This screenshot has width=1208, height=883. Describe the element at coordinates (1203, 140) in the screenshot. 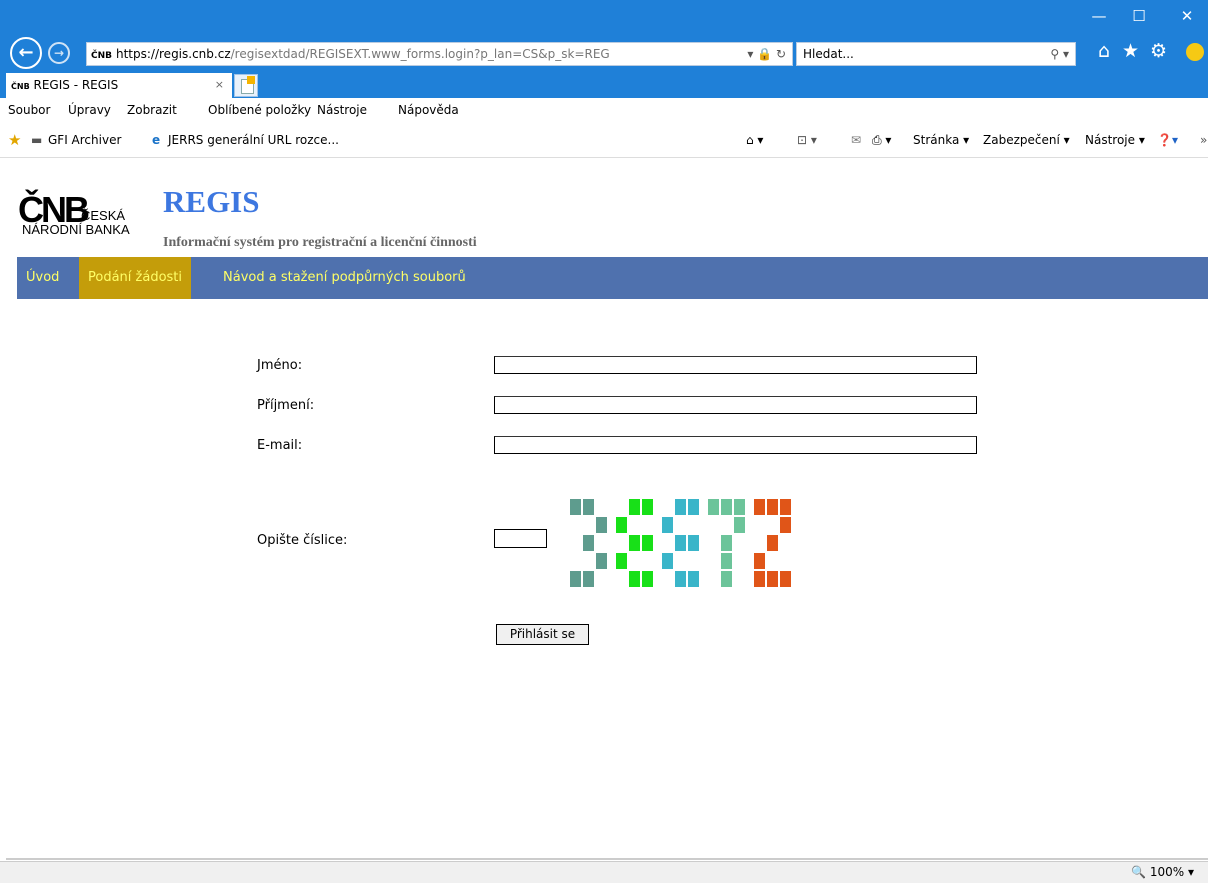

I see `more-icon: »` at that location.